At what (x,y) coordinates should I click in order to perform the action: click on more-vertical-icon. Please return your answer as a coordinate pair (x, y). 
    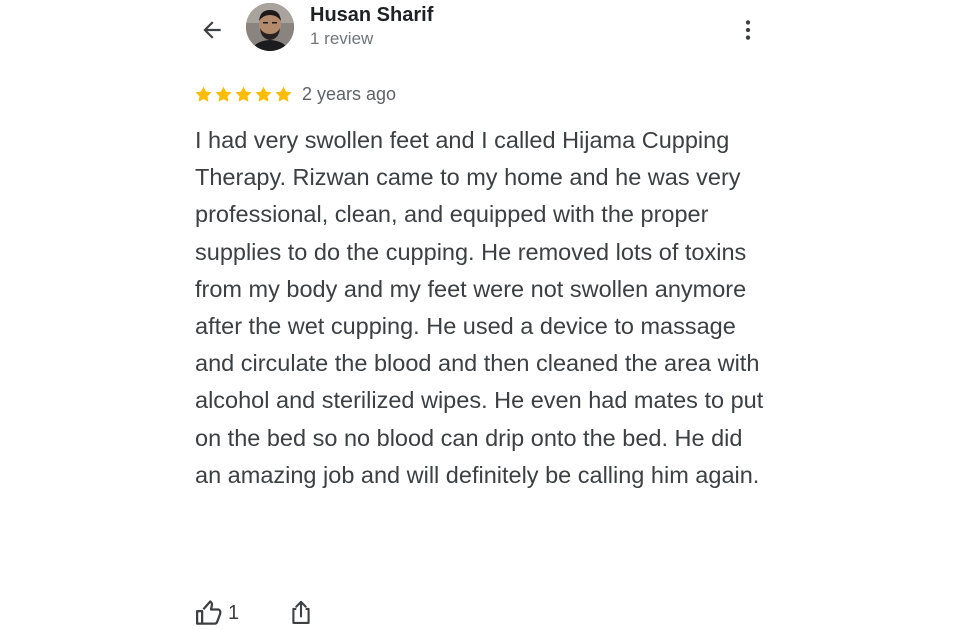
    Looking at the image, I should click on (748, 30).